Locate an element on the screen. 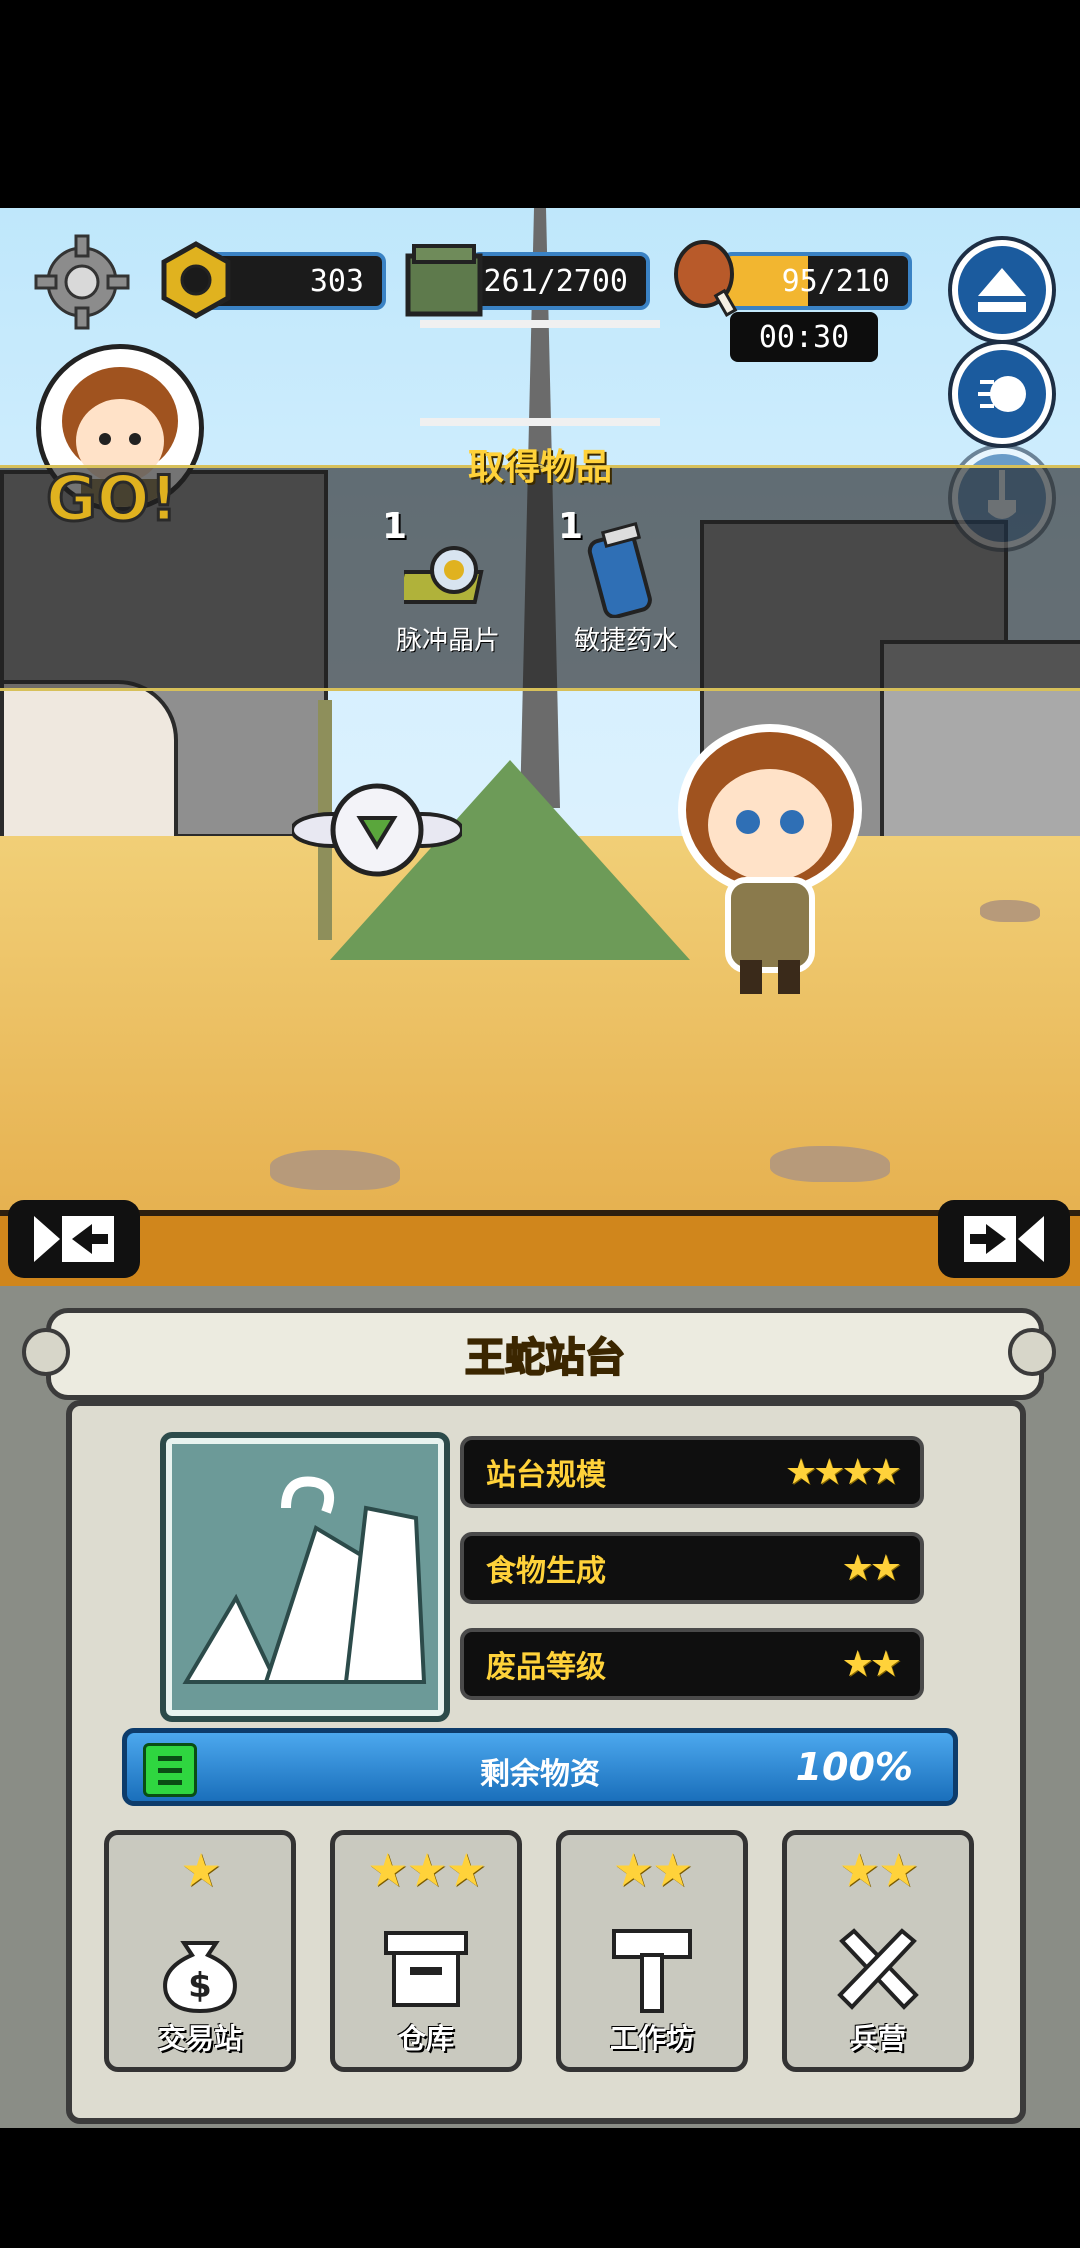 This screenshot has width=1080, height=2248. station-title: 王蛇站台 is located at coordinates (545, 1358).